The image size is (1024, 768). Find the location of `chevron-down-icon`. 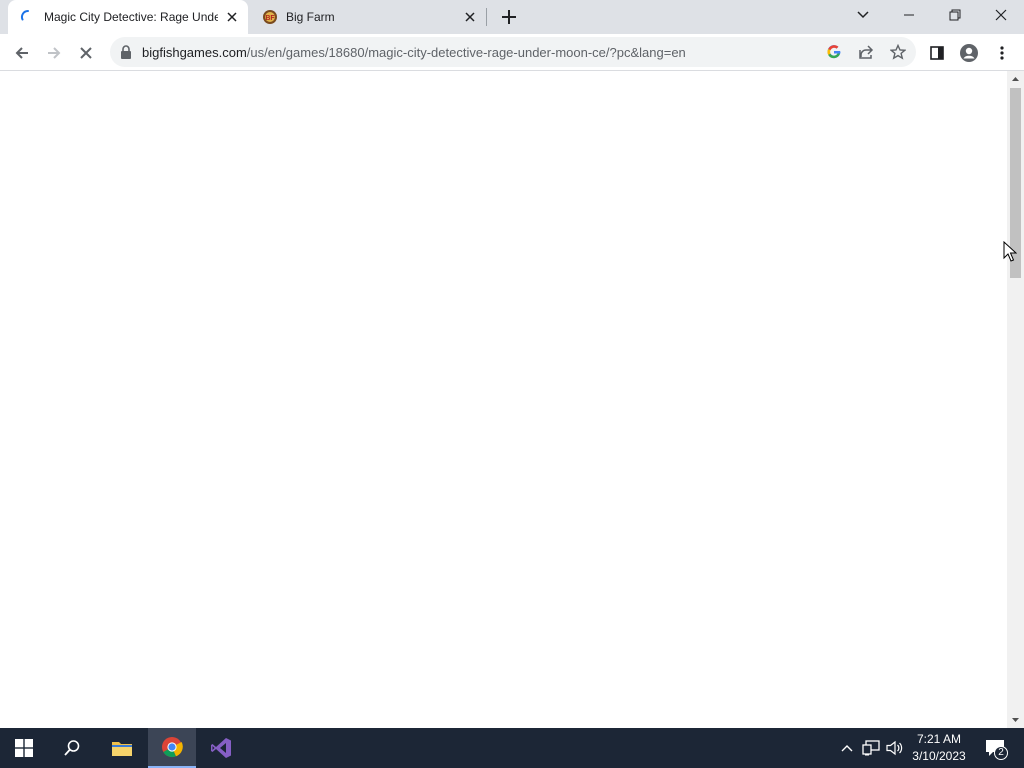

chevron-down-icon is located at coordinates (863, 15).